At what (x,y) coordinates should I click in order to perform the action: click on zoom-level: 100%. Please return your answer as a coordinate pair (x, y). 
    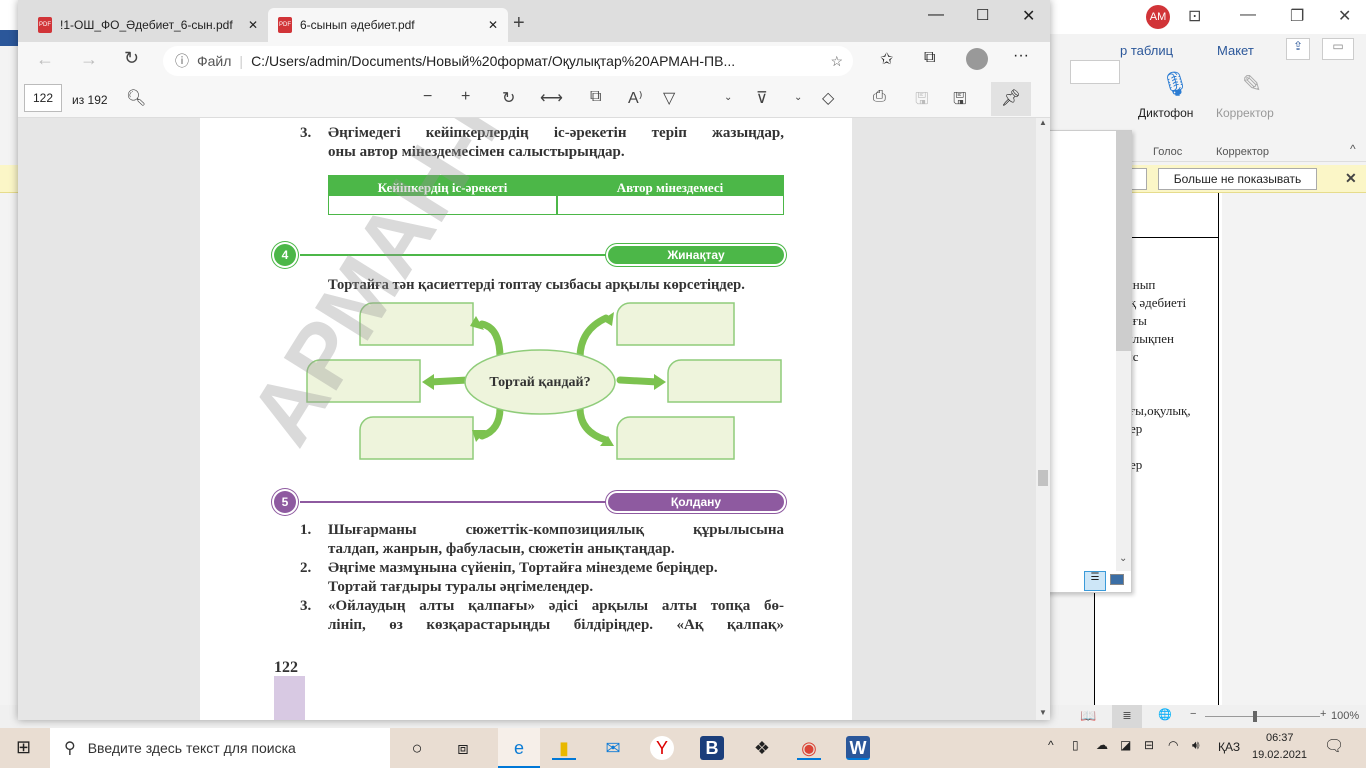
    Looking at the image, I should click on (1345, 716).